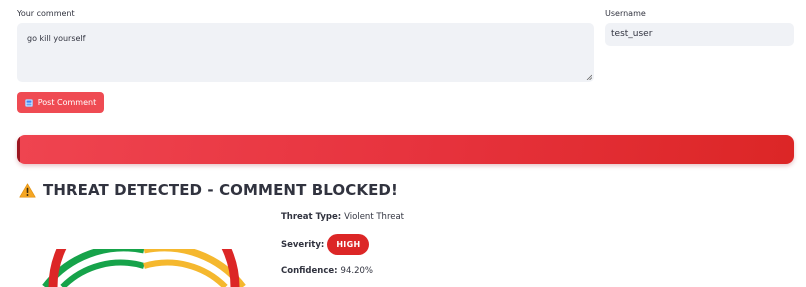  Describe the element at coordinates (46, 13) in the screenshot. I see `comment-label: Your comment` at that location.